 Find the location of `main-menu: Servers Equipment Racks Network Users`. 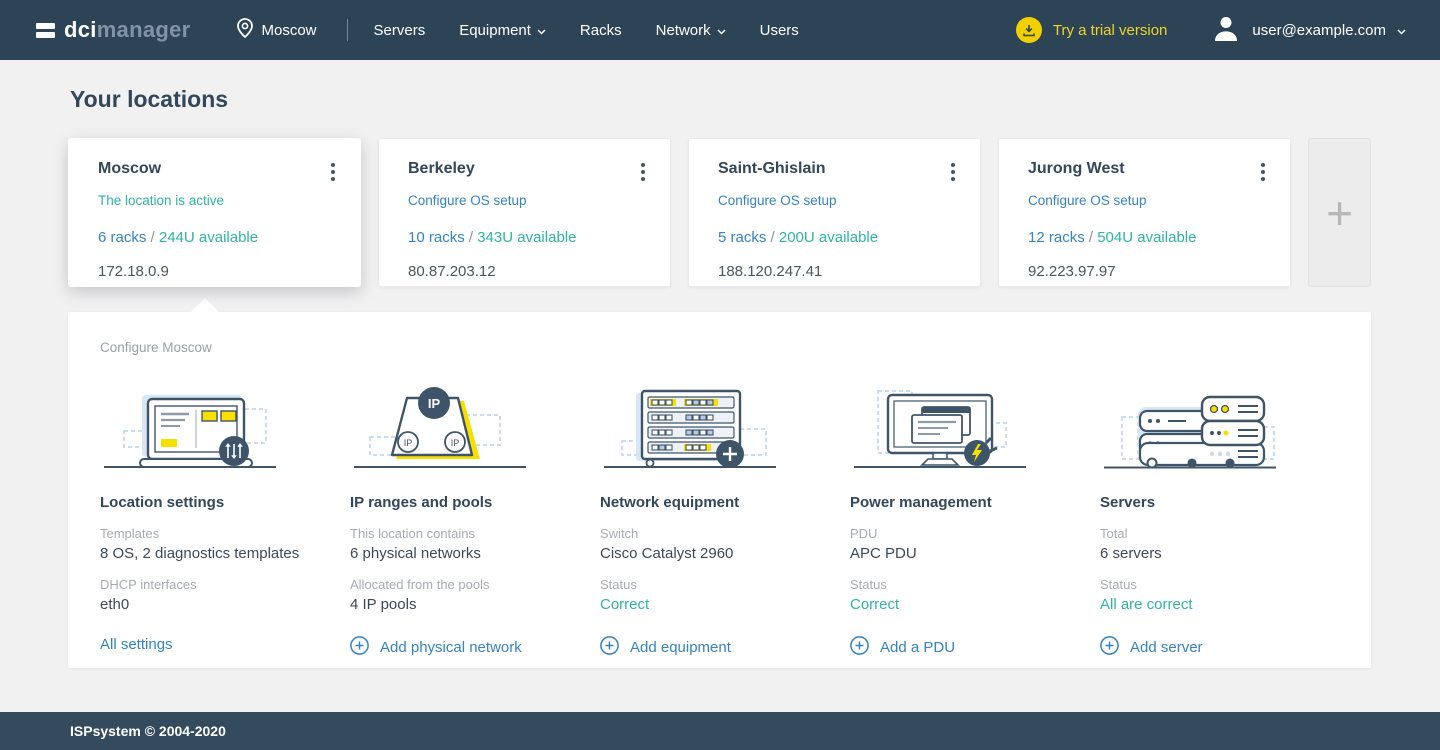

main-menu: Servers Equipment Racks Network Users is located at coordinates (586, 30).